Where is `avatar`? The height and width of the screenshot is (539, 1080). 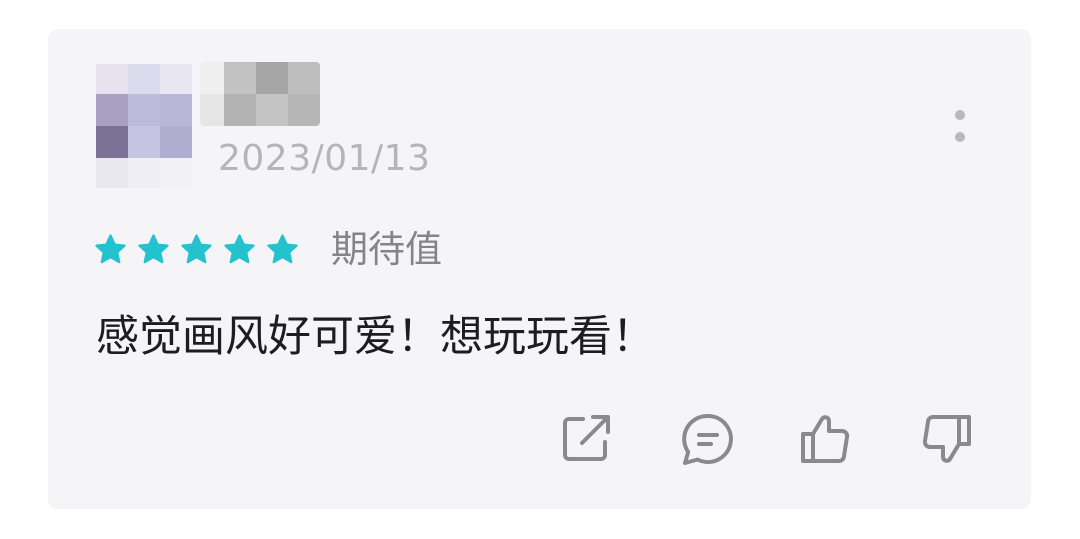
avatar is located at coordinates (144, 126).